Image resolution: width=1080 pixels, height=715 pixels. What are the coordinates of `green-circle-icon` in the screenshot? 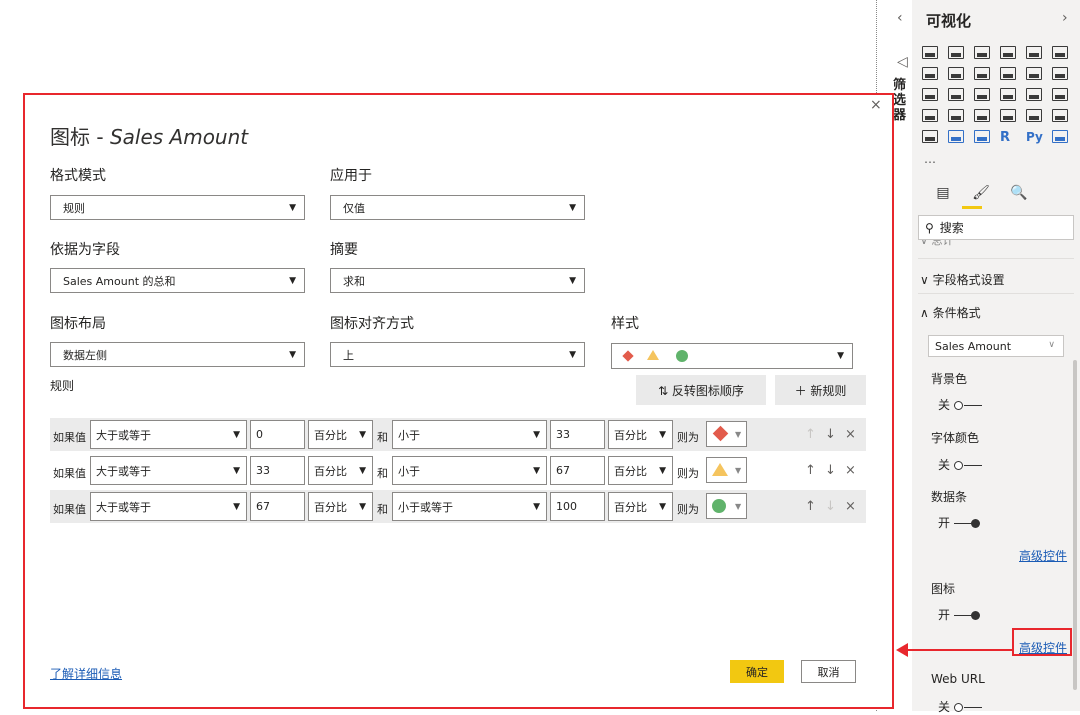 It's located at (719, 506).